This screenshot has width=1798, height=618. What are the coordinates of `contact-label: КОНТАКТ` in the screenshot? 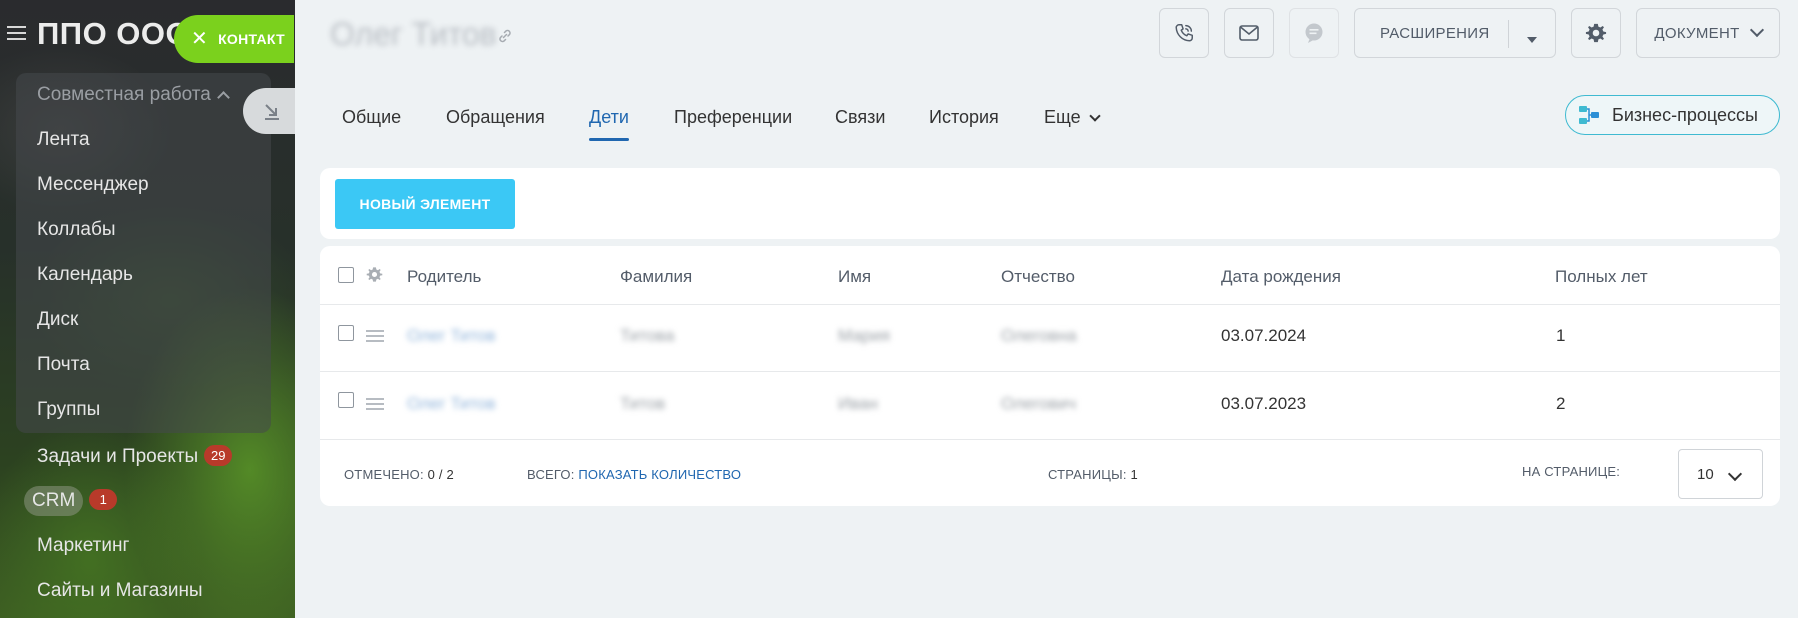 It's located at (251, 39).